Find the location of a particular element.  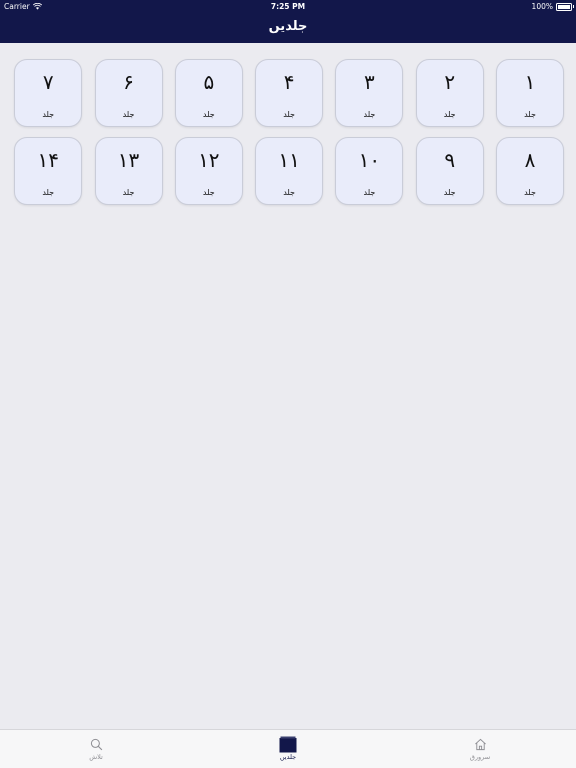

volume-tile: ۱۳ جلد is located at coordinates (128, 171).